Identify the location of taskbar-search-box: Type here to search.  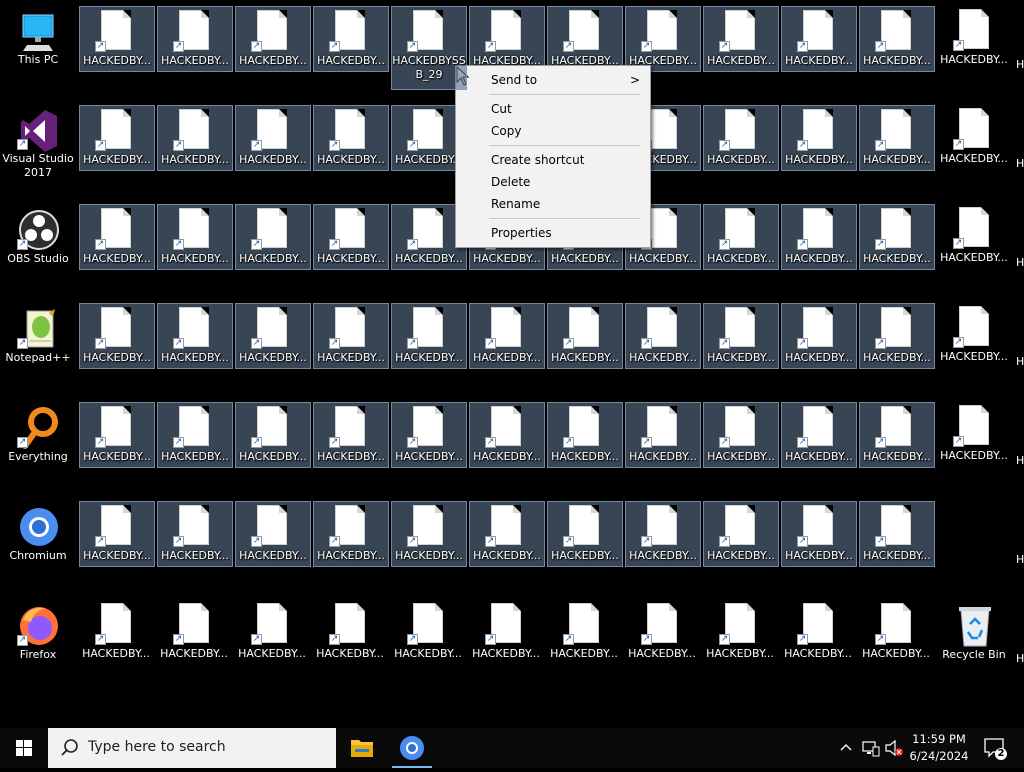
(192, 748).